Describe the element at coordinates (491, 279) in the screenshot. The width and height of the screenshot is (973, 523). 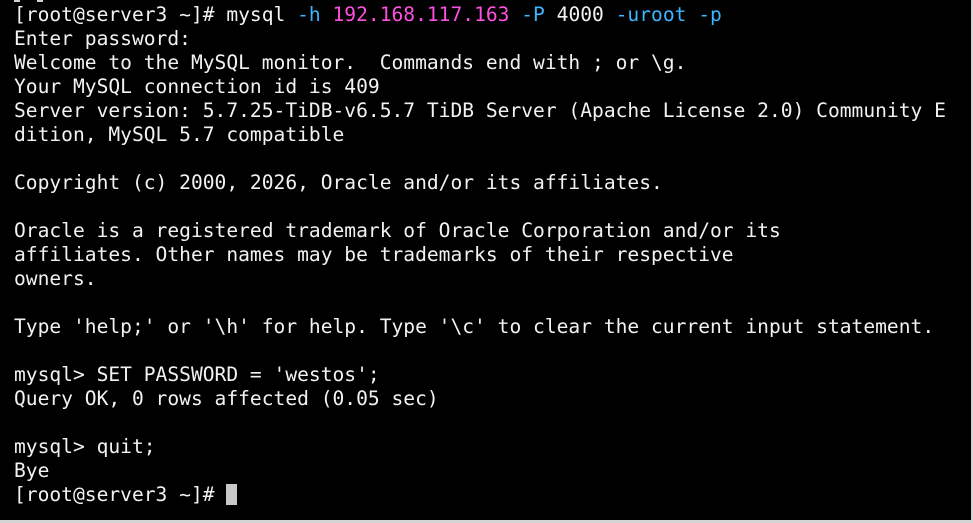
I see `terminal-line: owners.` at that location.